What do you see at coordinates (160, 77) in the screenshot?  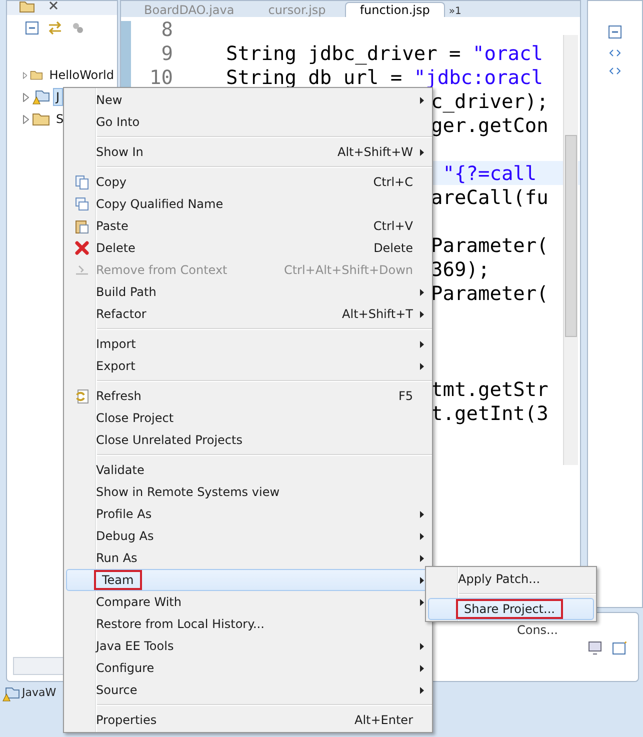 I see `line-number: 10` at bounding box center [160, 77].